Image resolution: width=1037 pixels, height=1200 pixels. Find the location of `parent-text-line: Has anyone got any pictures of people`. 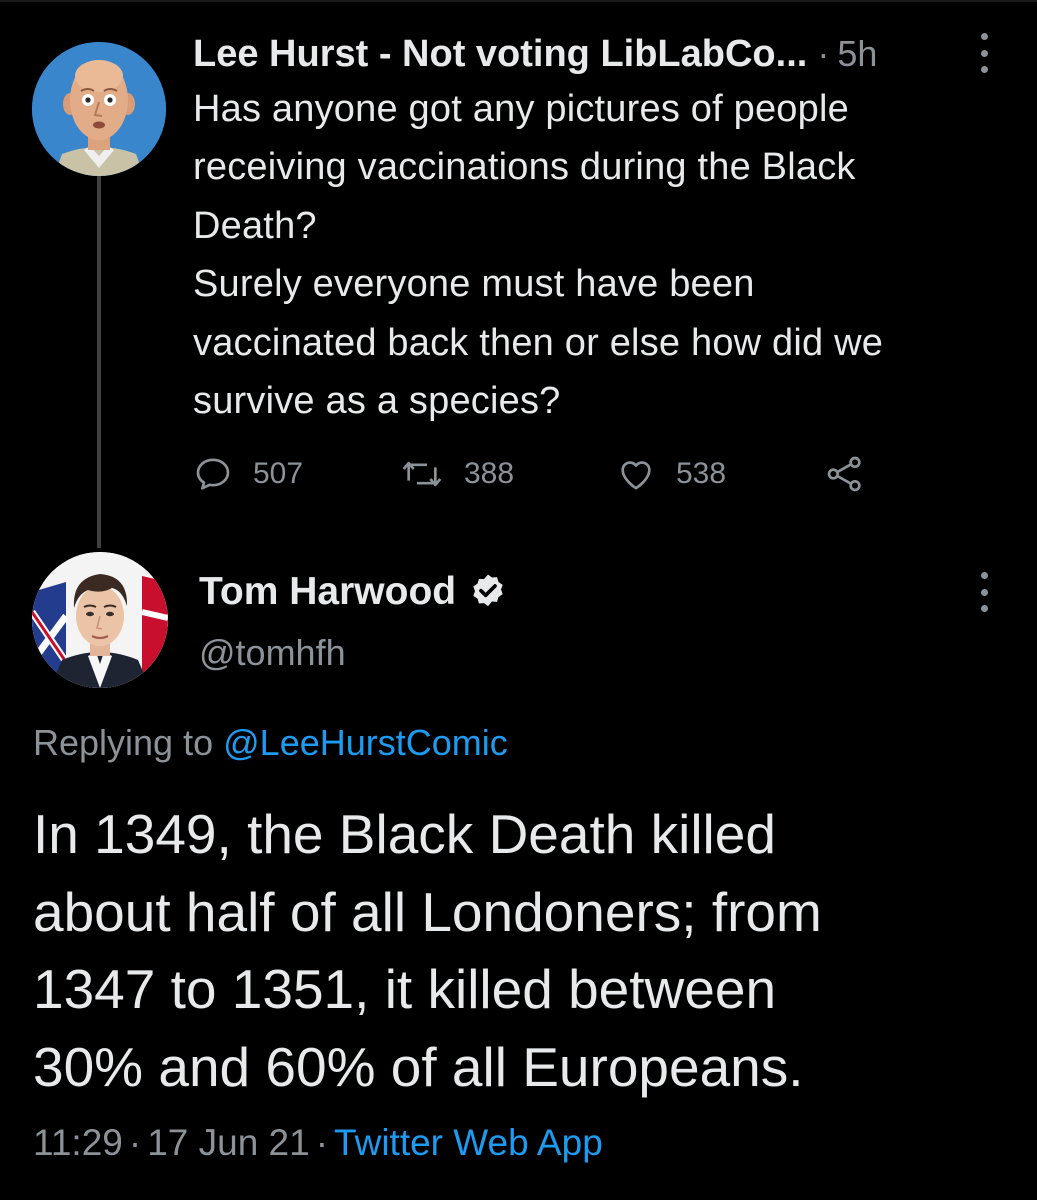

parent-text-line: Has anyone got any pictures of people is located at coordinates (521, 109).